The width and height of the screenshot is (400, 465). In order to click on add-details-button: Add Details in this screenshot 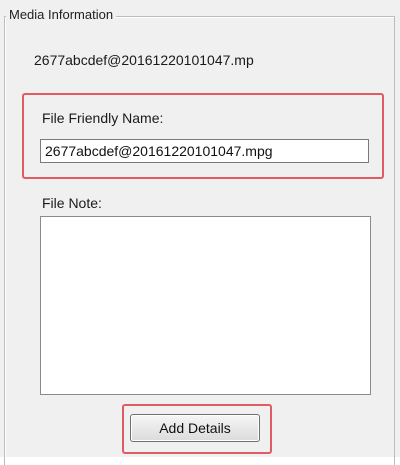, I will do `click(195, 428)`.